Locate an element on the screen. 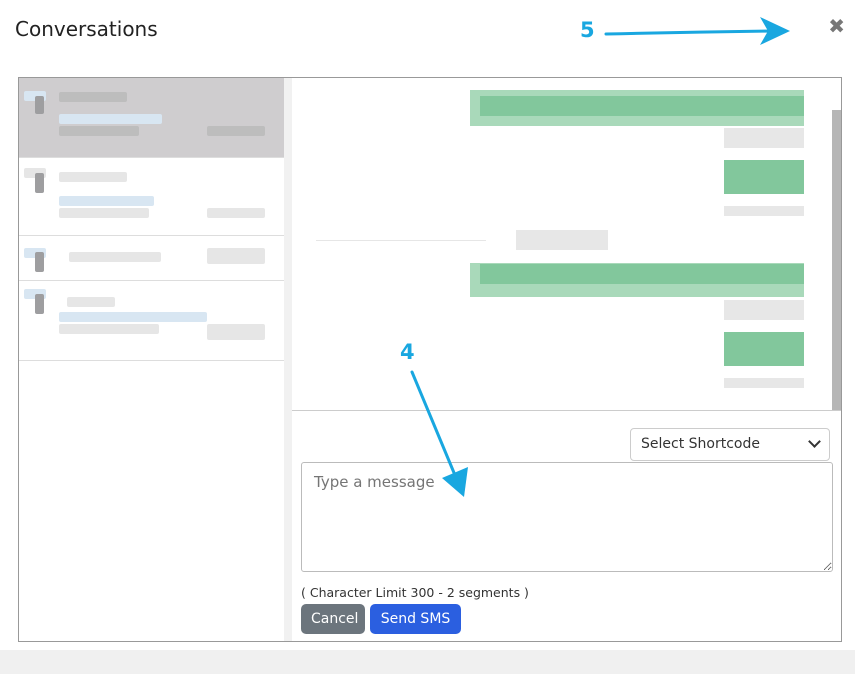 The width and height of the screenshot is (855, 674). date-label is located at coordinates (562, 240).